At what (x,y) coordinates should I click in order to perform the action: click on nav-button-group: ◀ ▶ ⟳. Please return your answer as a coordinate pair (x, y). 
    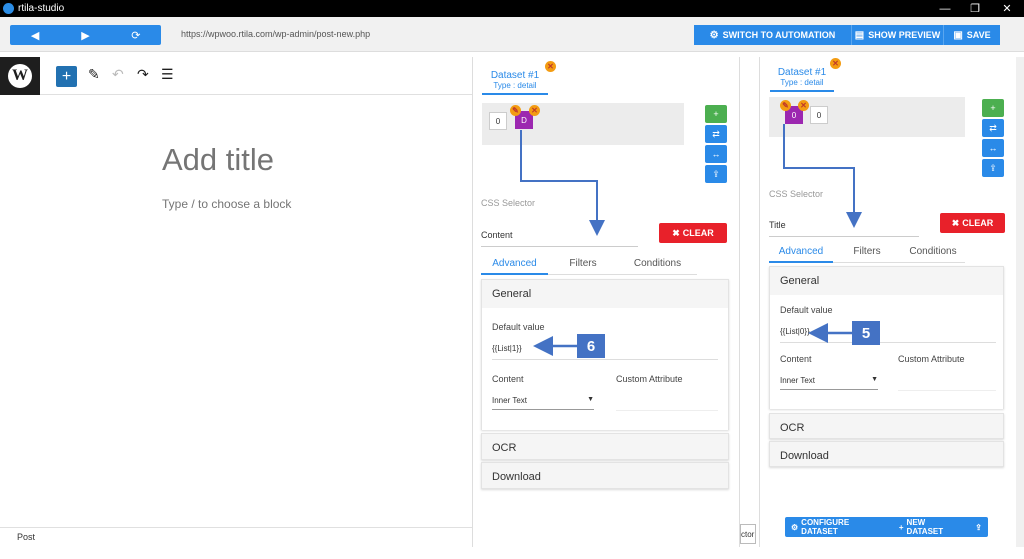
    Looking at the image, I should click on (85, 35).